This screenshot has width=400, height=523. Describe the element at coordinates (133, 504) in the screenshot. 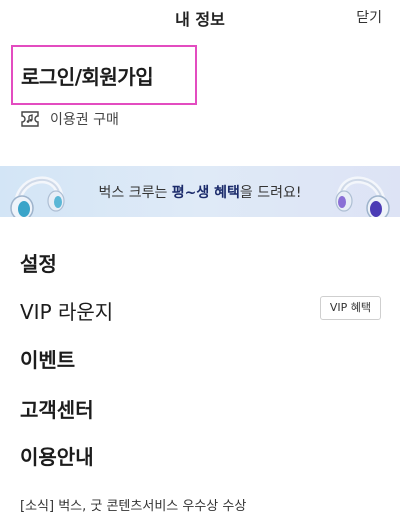

I see `news-item: [소식] 벅스, 굿 콘텐츠서비스 우수상 수상` at that location.